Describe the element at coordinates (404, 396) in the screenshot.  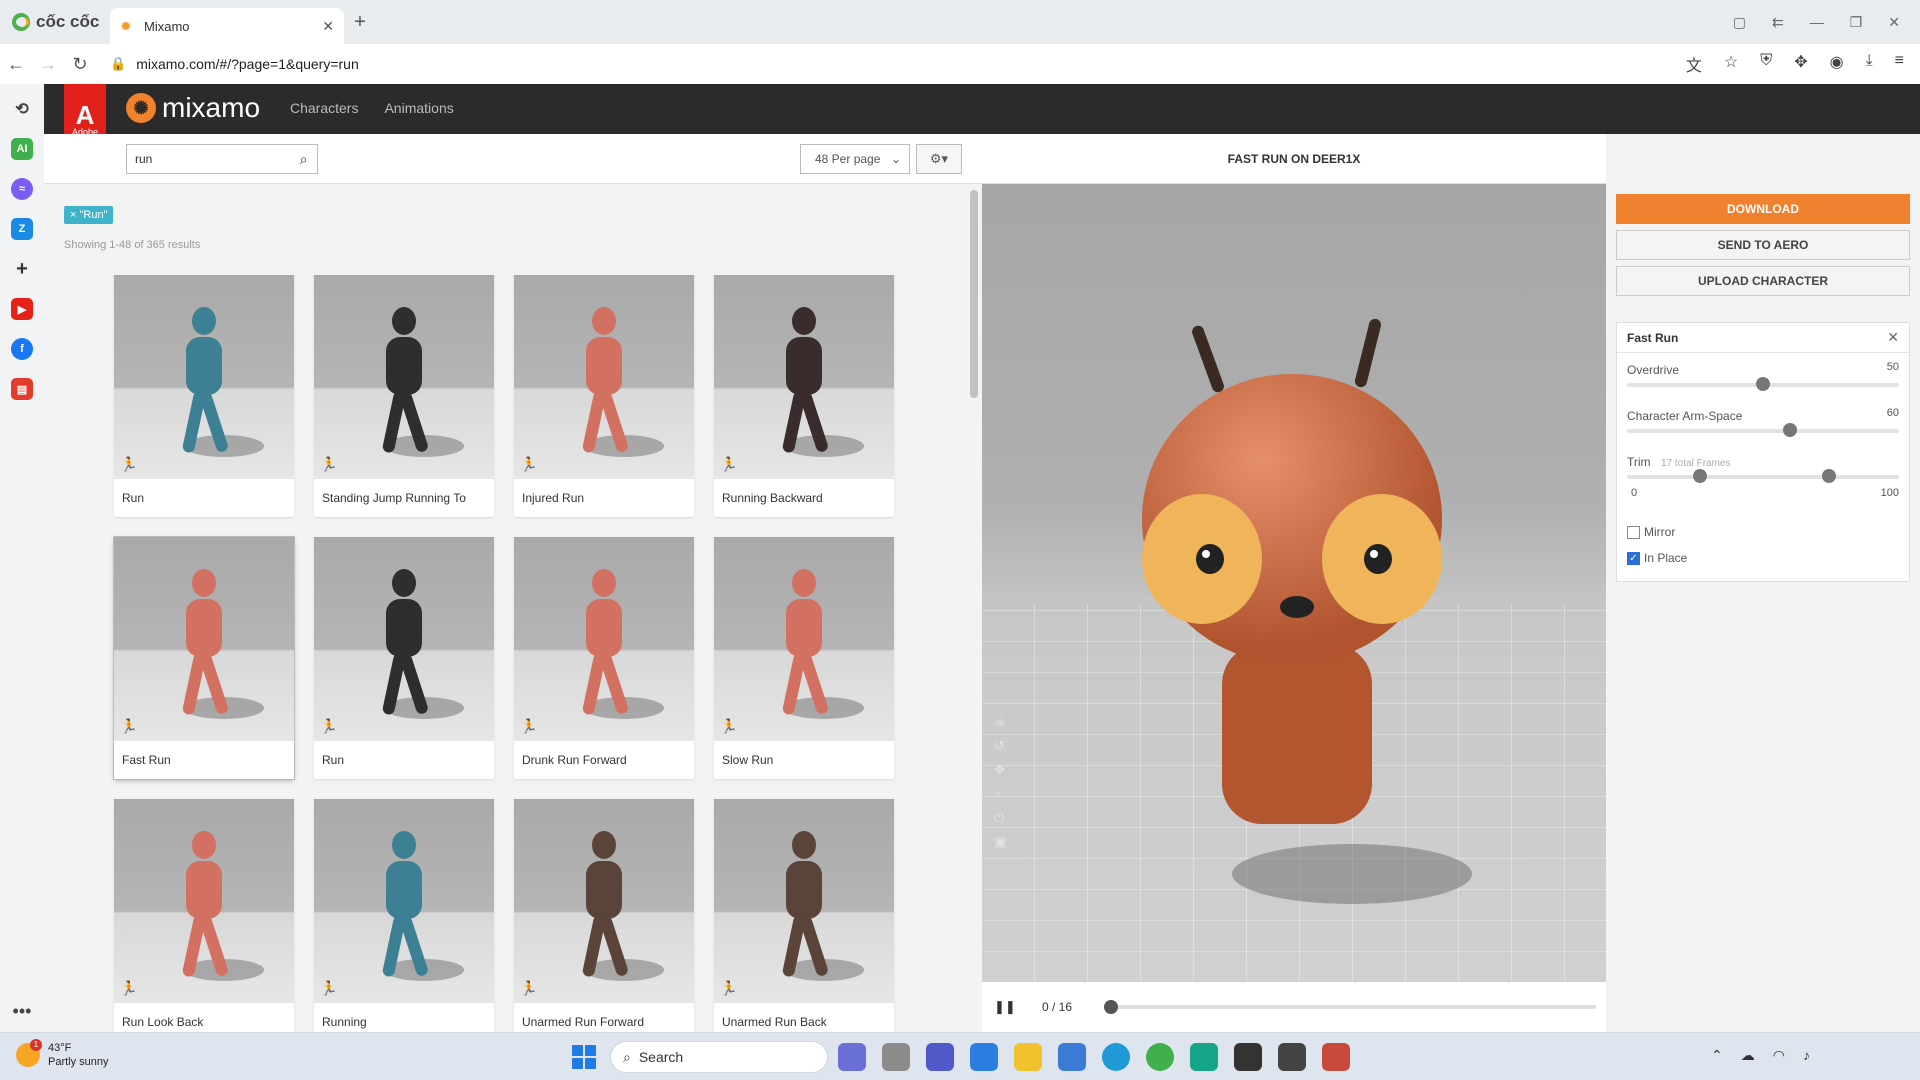
I see `animation-card: 🏃 Standing Jump Running To` at that location.